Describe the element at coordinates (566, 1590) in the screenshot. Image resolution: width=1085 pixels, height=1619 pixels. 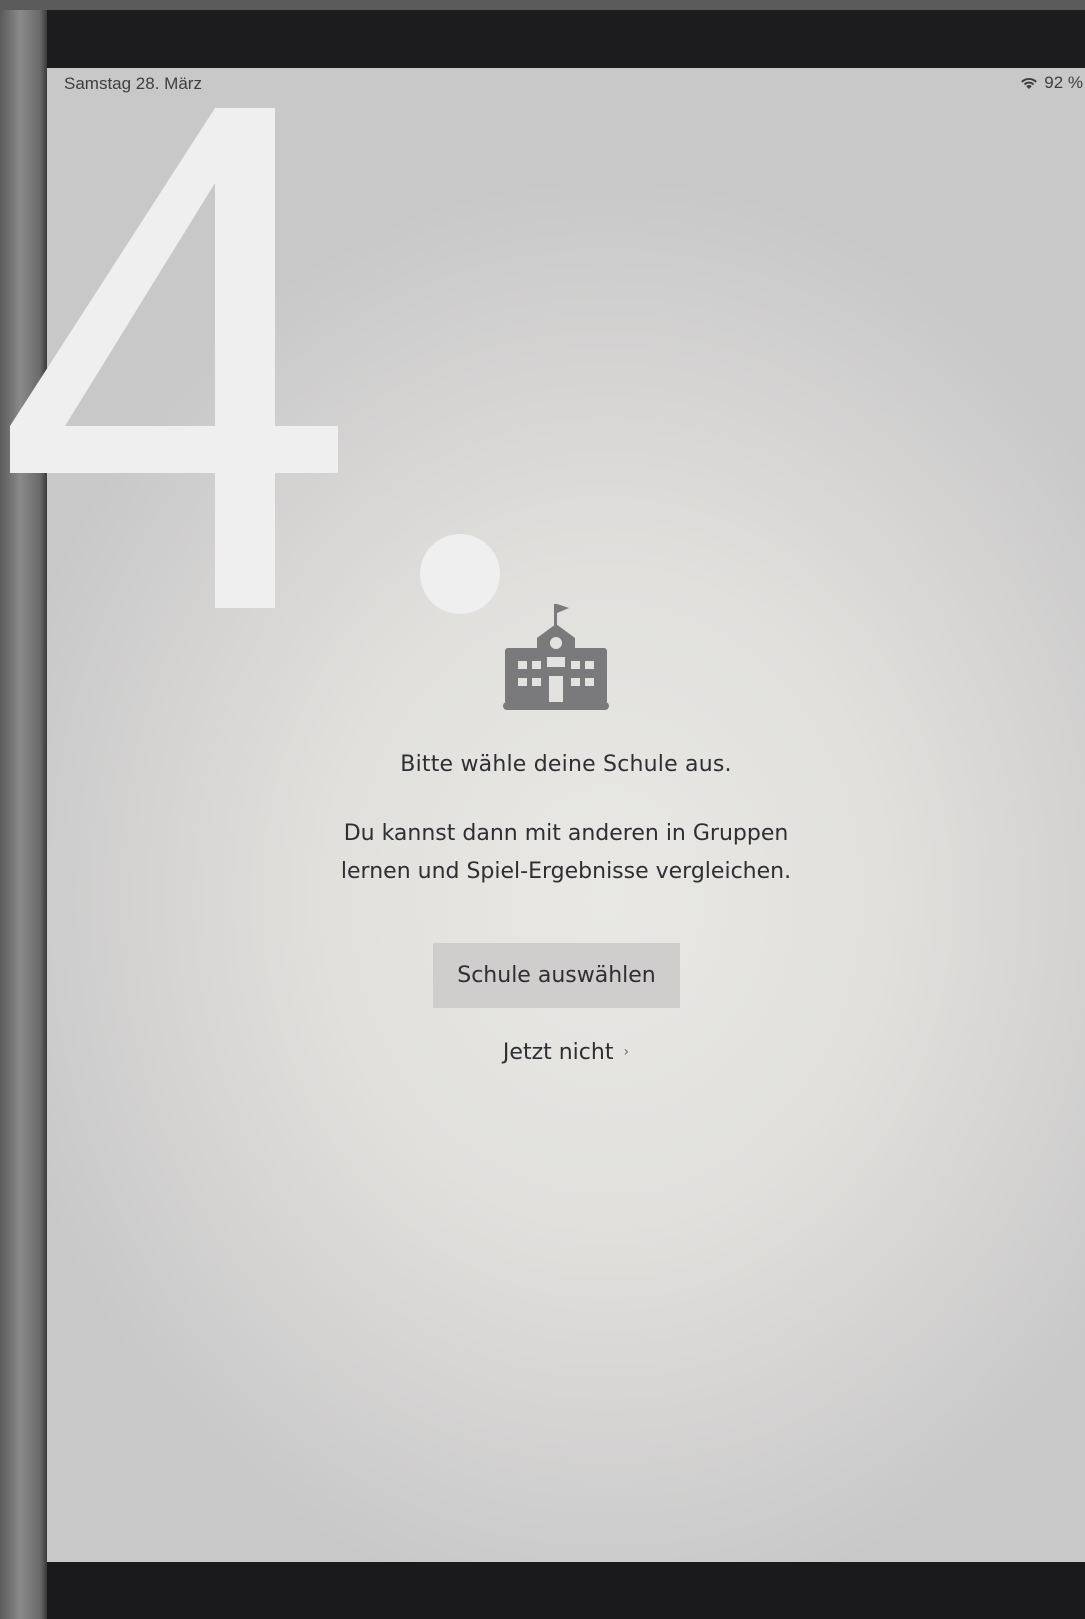
I see `tablet-bezel-bottom` at that location.